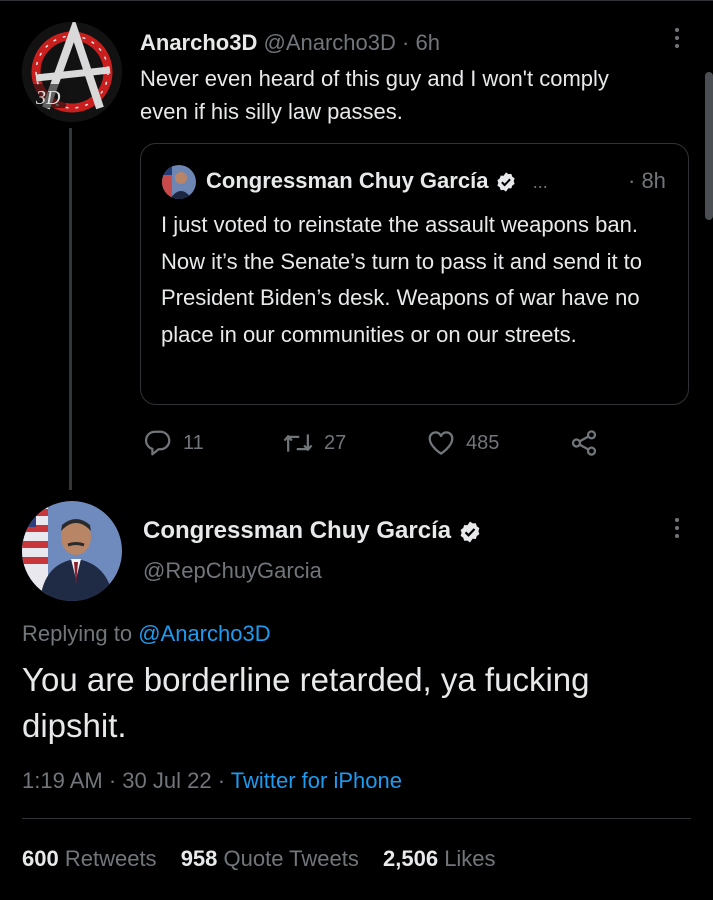 The image size is (713, 900). Describe the element at coordinates (441, 443) in the screenshot. I see `heart-icon` at that location.